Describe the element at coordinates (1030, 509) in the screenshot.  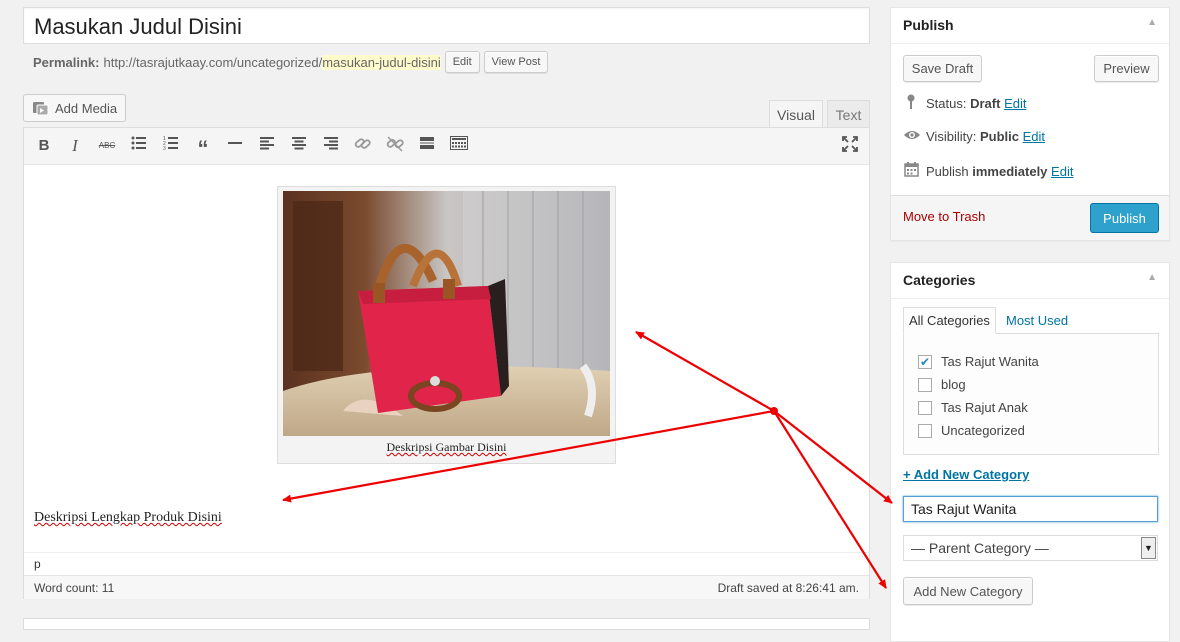
I see `new-category-input: Tas Rajut Wanita` at that location.